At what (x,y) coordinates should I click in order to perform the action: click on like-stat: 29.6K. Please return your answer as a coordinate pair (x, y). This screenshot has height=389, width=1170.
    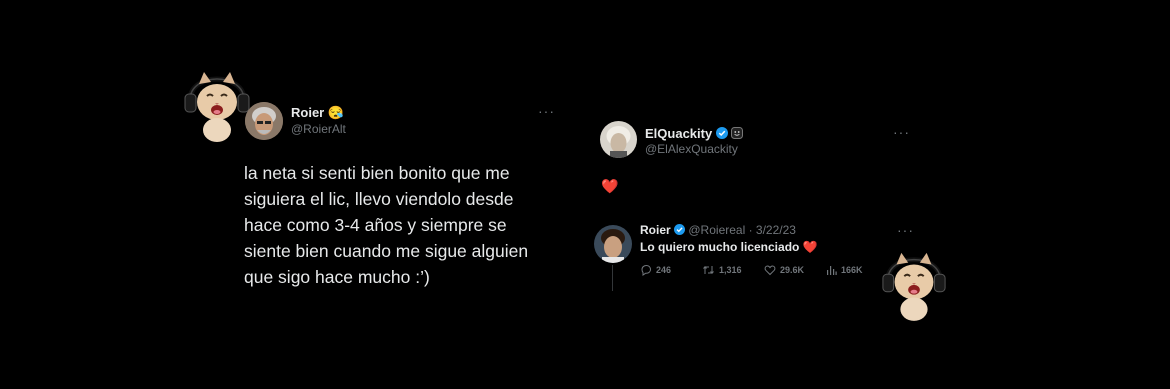
    Looking at the image, I should click on (795, 270).